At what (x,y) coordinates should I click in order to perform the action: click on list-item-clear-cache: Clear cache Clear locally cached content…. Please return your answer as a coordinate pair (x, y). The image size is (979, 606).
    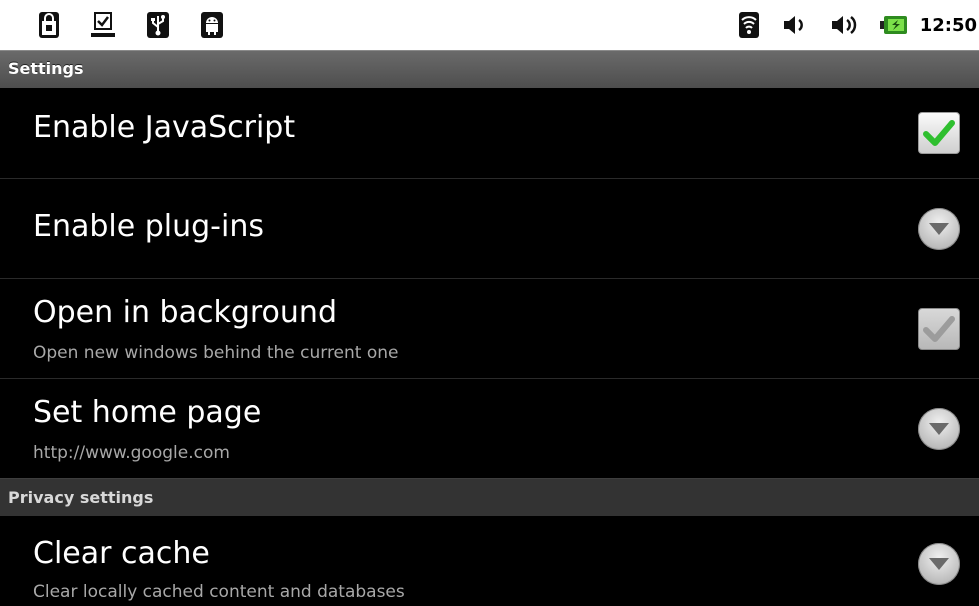
    Looking at the image, I should click on (489, 561).